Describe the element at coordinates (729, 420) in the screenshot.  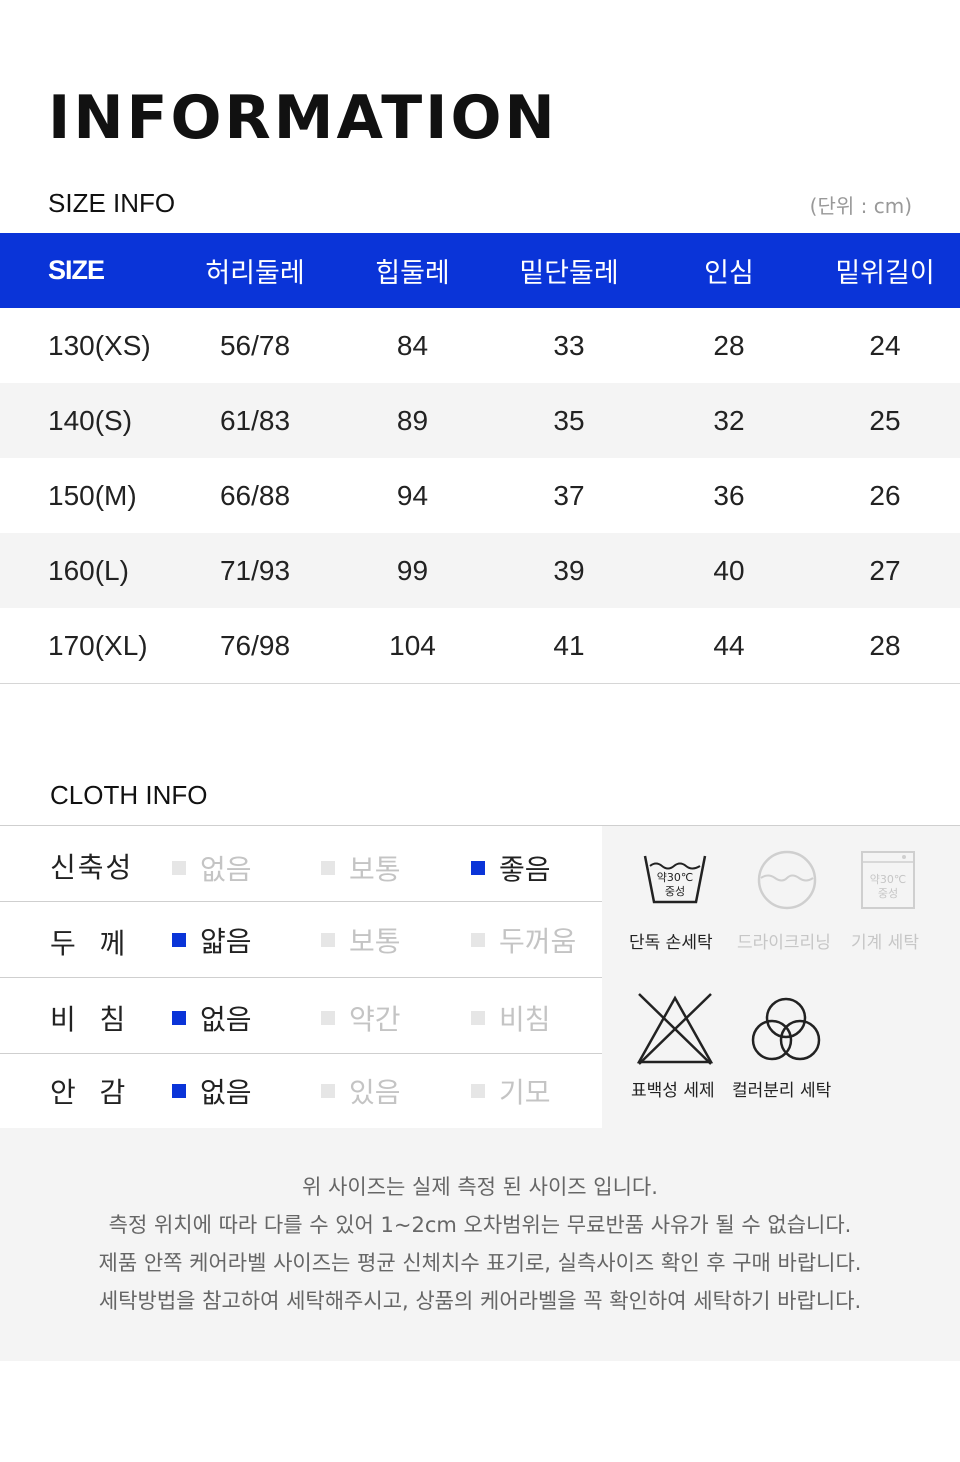
I see `table-cell: 32` at that location.